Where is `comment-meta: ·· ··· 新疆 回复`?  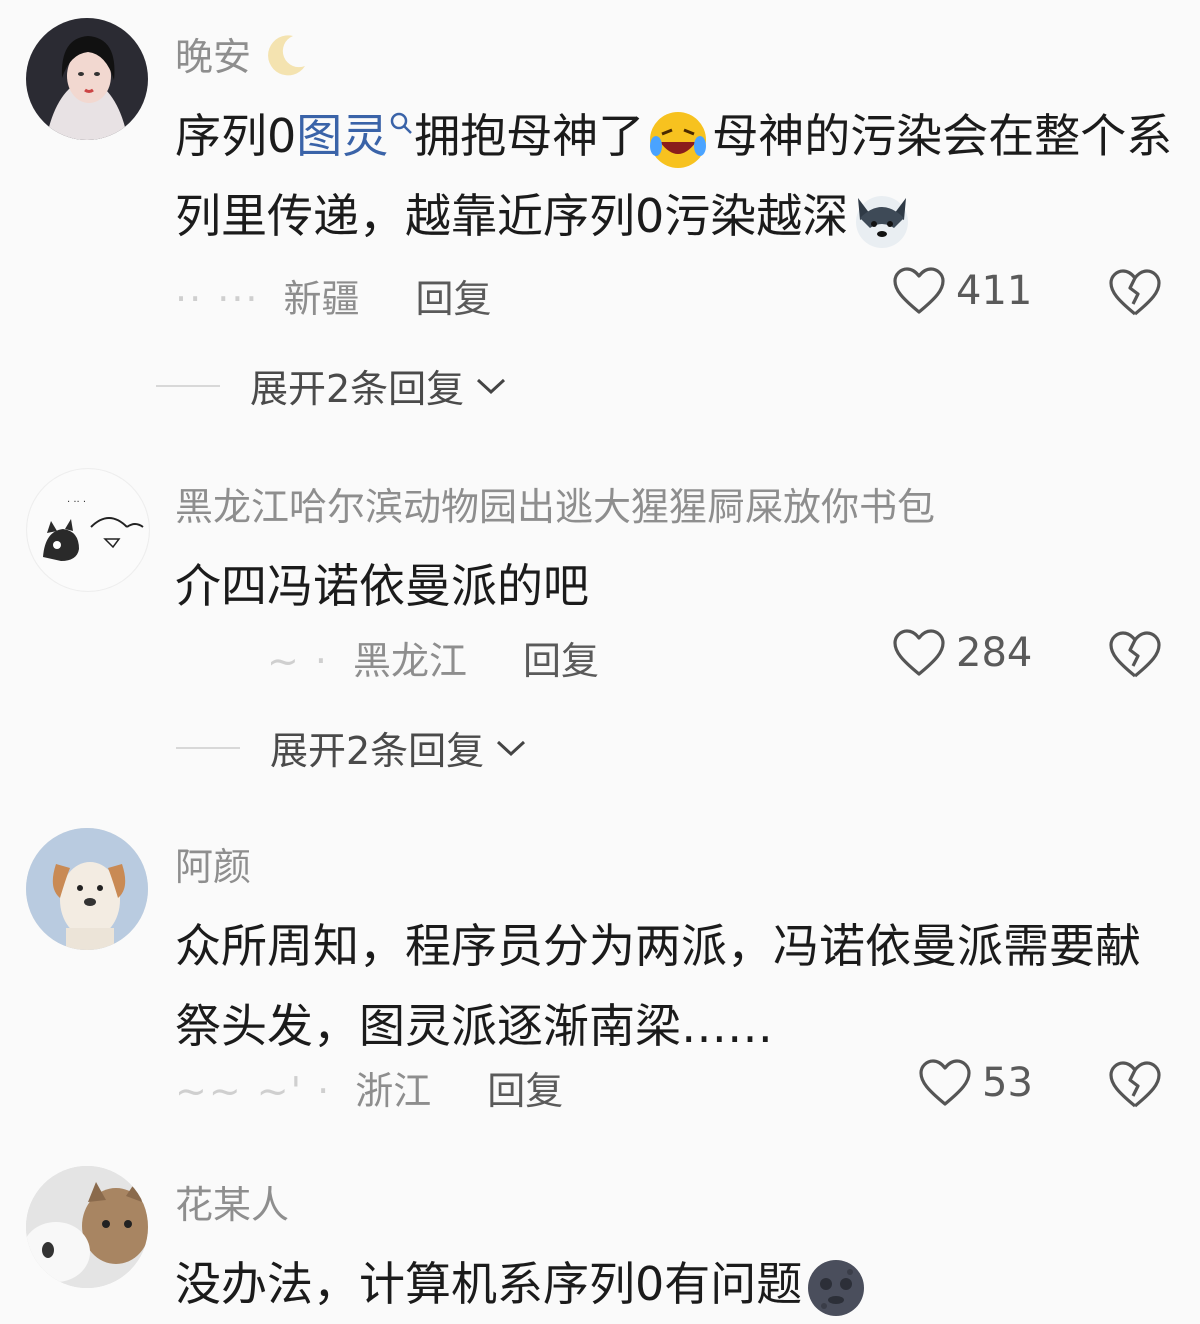
comment-meta: ·· ··· 新疆 回复 is located at coordinates (333, 298).